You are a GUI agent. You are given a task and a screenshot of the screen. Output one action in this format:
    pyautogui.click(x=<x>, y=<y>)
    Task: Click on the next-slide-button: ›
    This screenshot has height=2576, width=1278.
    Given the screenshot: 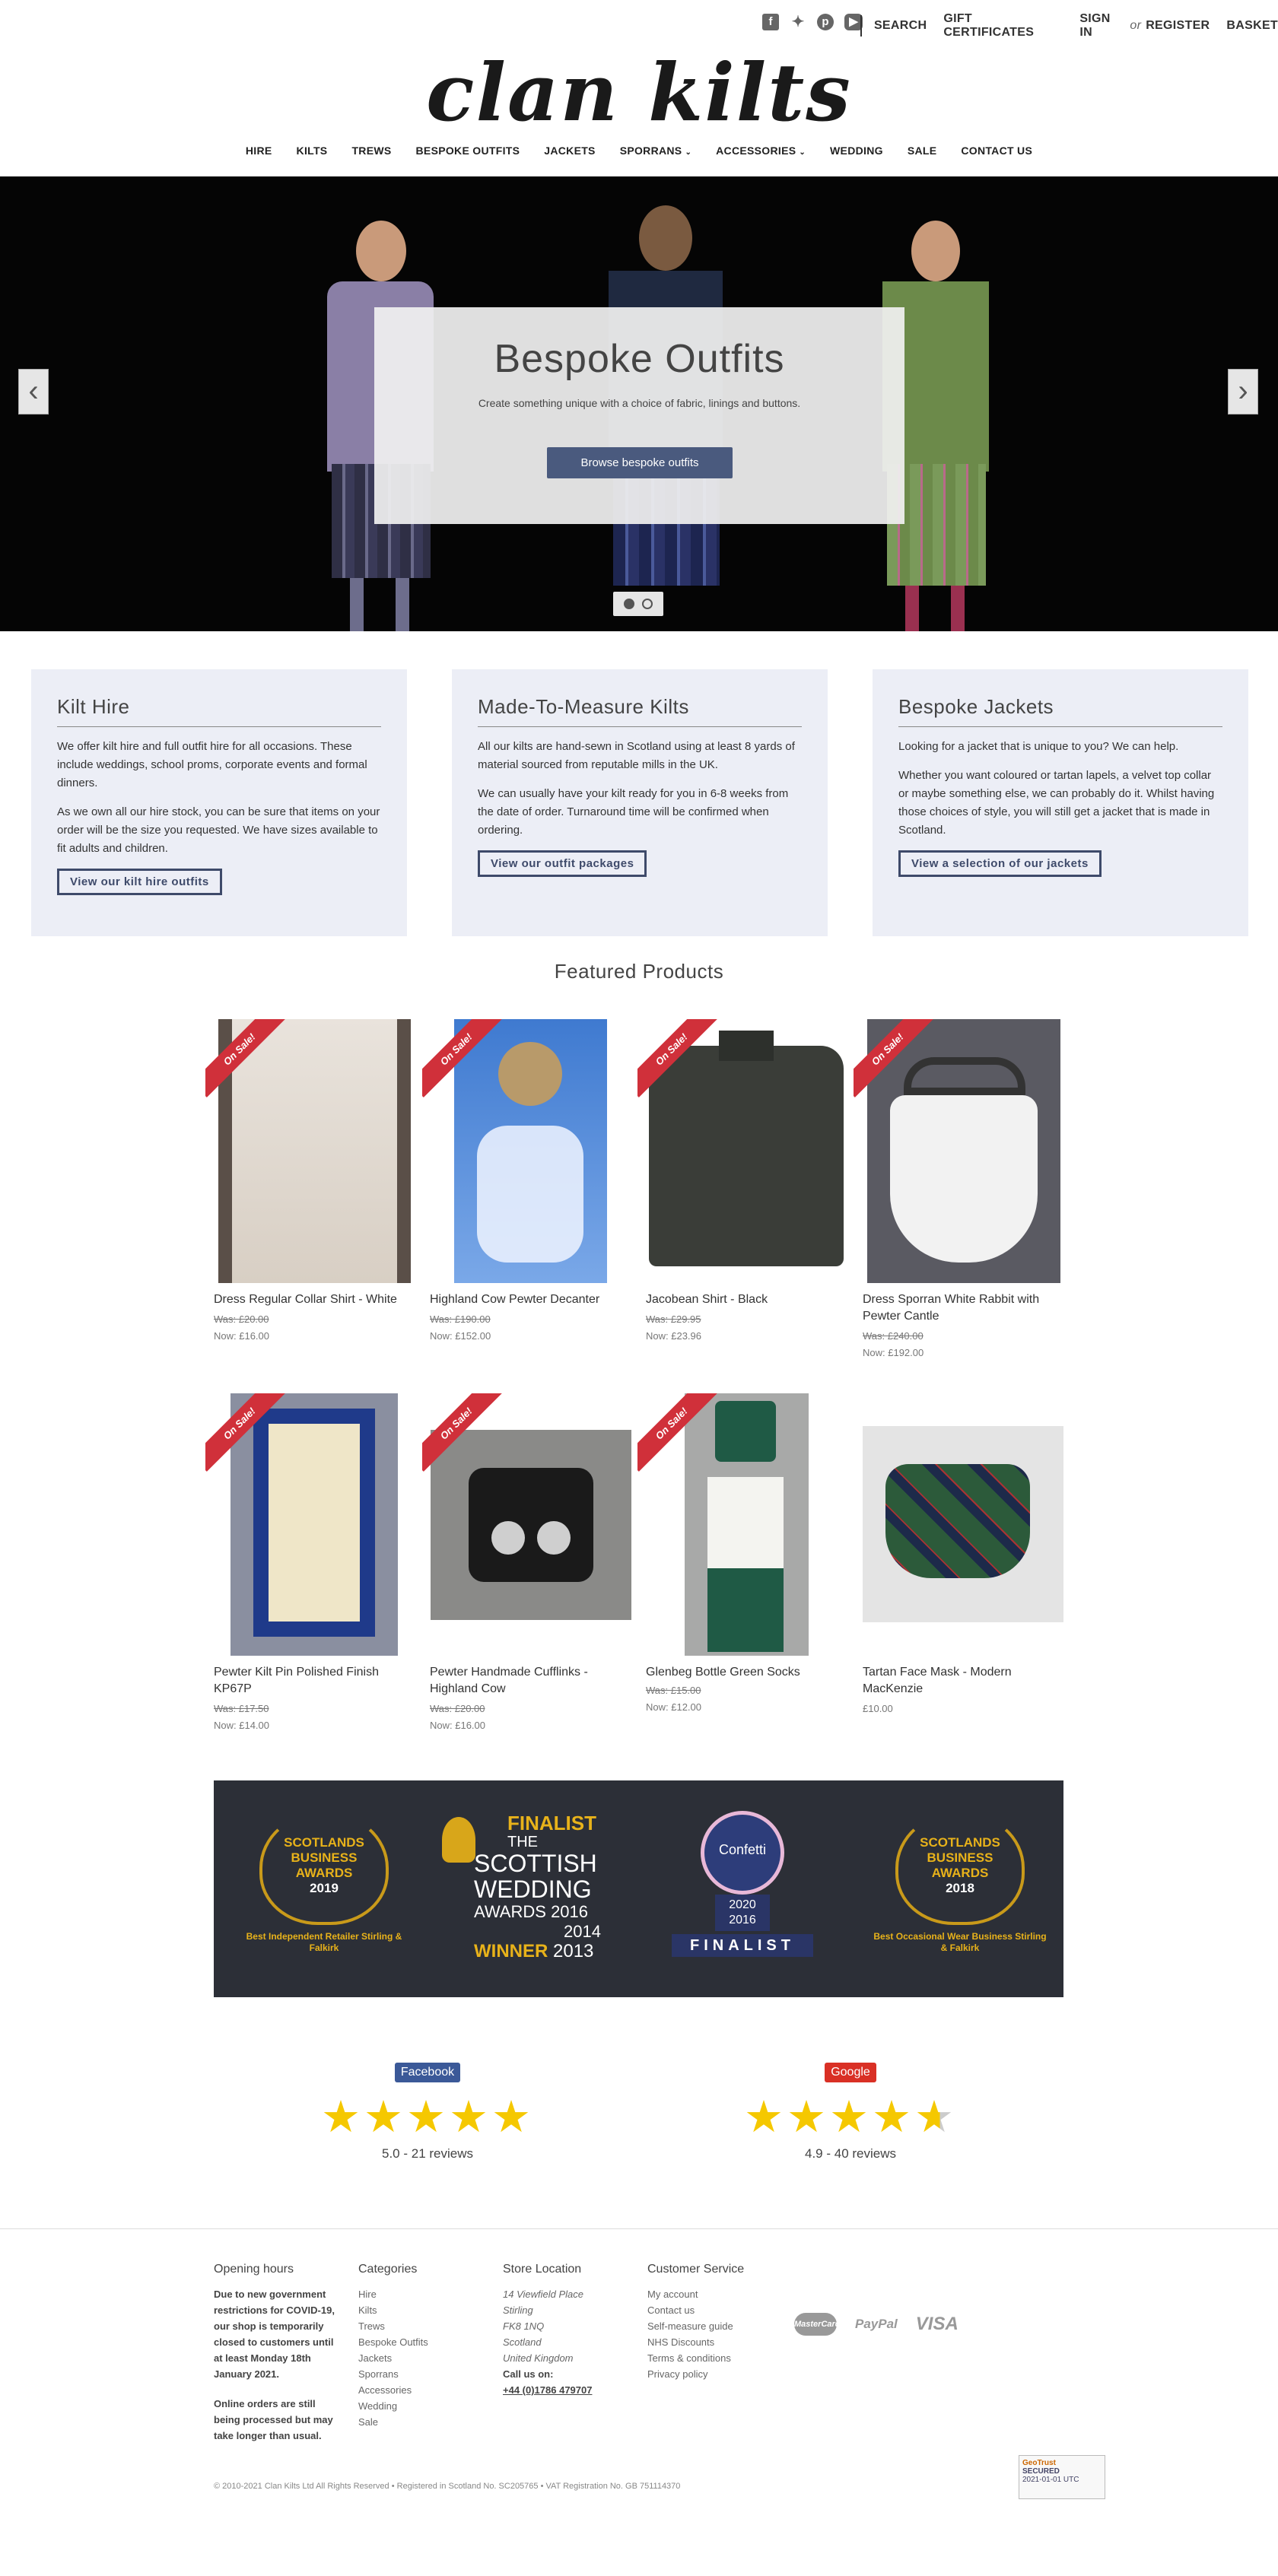 What is the action you would take?
    pyautogui.click(x=1243, y=392)
    